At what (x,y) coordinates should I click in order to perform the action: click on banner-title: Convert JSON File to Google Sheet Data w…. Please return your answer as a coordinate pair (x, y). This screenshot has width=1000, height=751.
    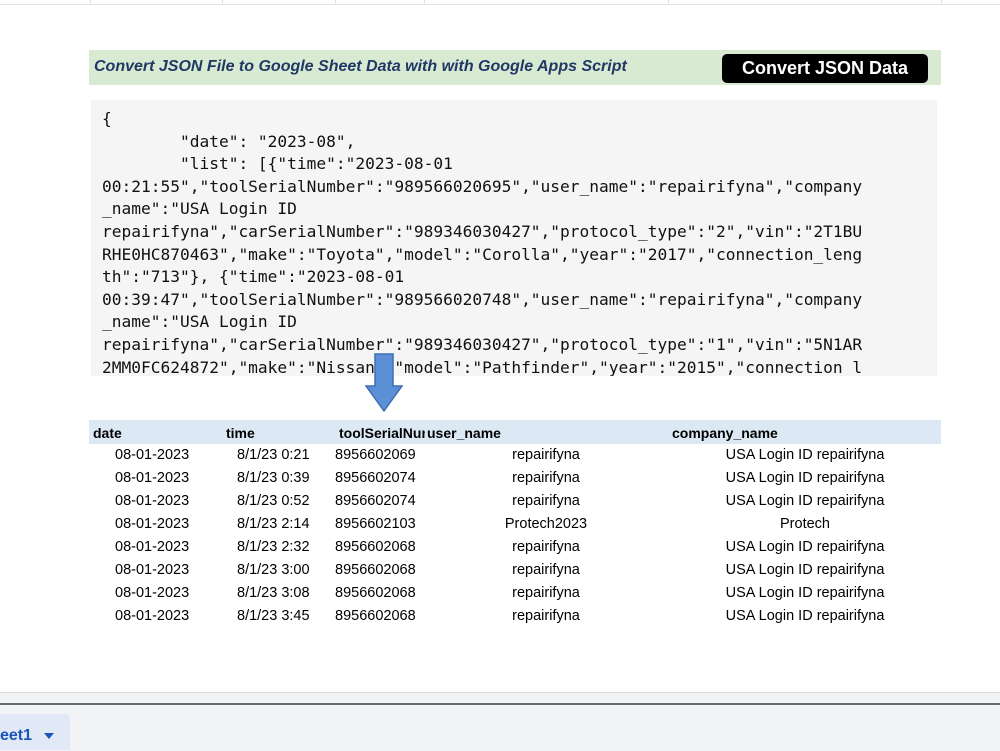
    Looking at the image, I should click on (360, 66).